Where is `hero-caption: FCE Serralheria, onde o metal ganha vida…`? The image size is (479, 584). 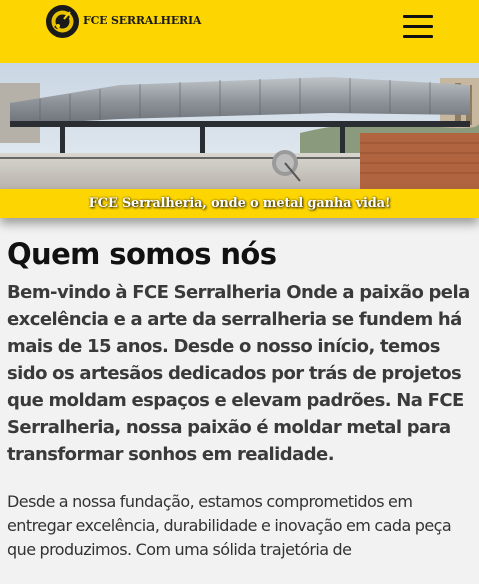 hero-caption: FCE Serralheria, onde o metal ganha vida… is located at coordinates (239, 203).